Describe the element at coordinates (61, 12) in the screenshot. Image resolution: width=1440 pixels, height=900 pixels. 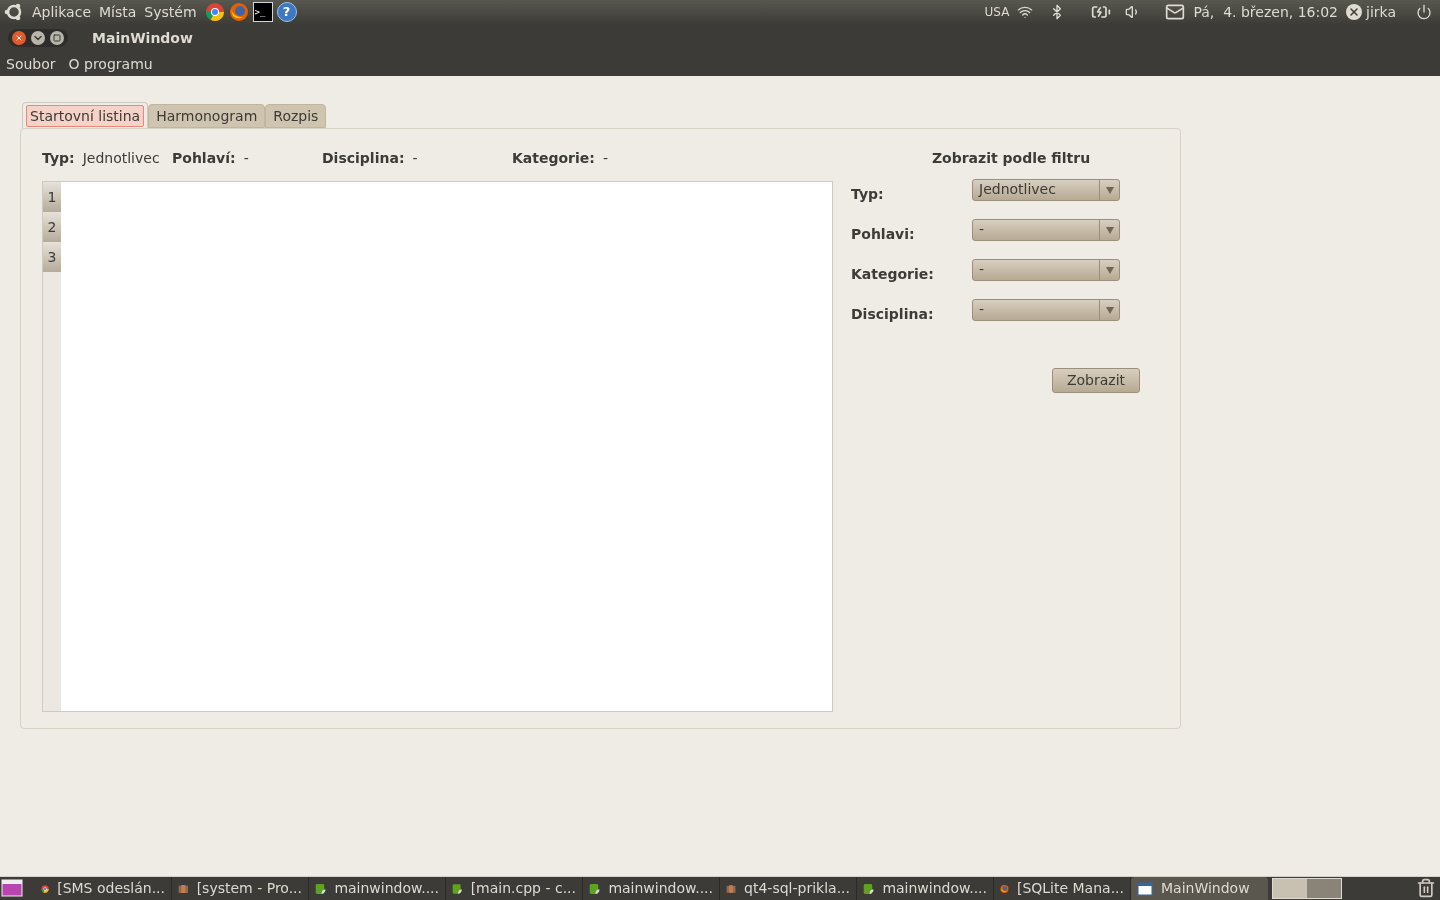
I see `panel-menu: Aplikace` at that location.